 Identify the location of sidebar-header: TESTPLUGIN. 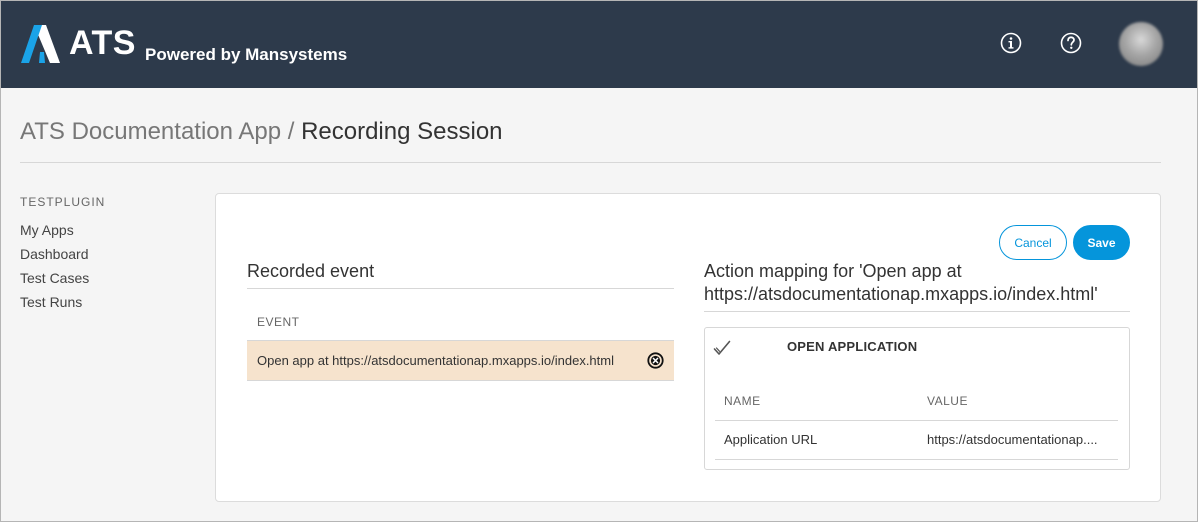
(63, 202).